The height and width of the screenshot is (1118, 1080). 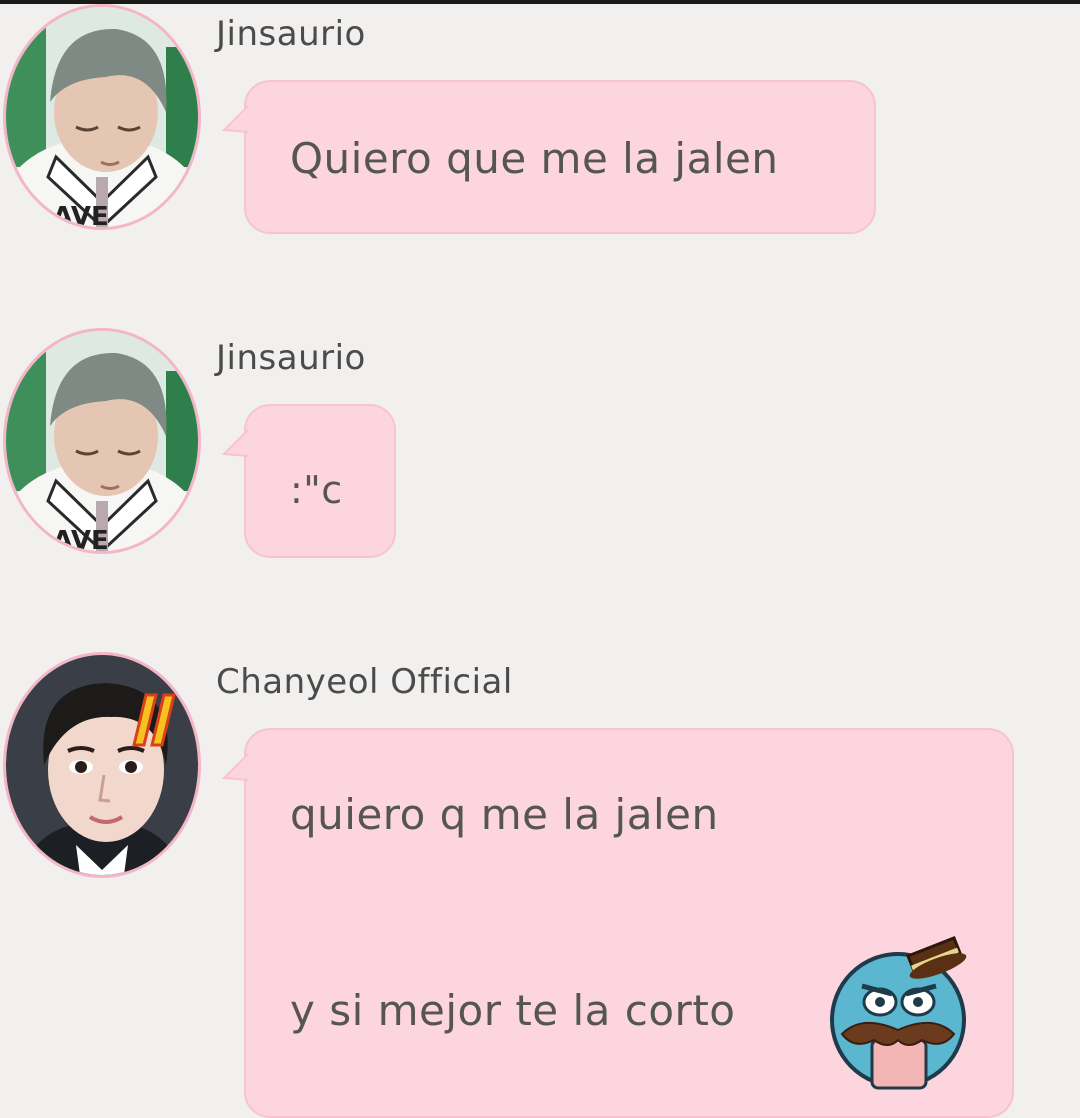 I want to click on message-text: Quiero que me la jalen, so click(x=534, y=158).